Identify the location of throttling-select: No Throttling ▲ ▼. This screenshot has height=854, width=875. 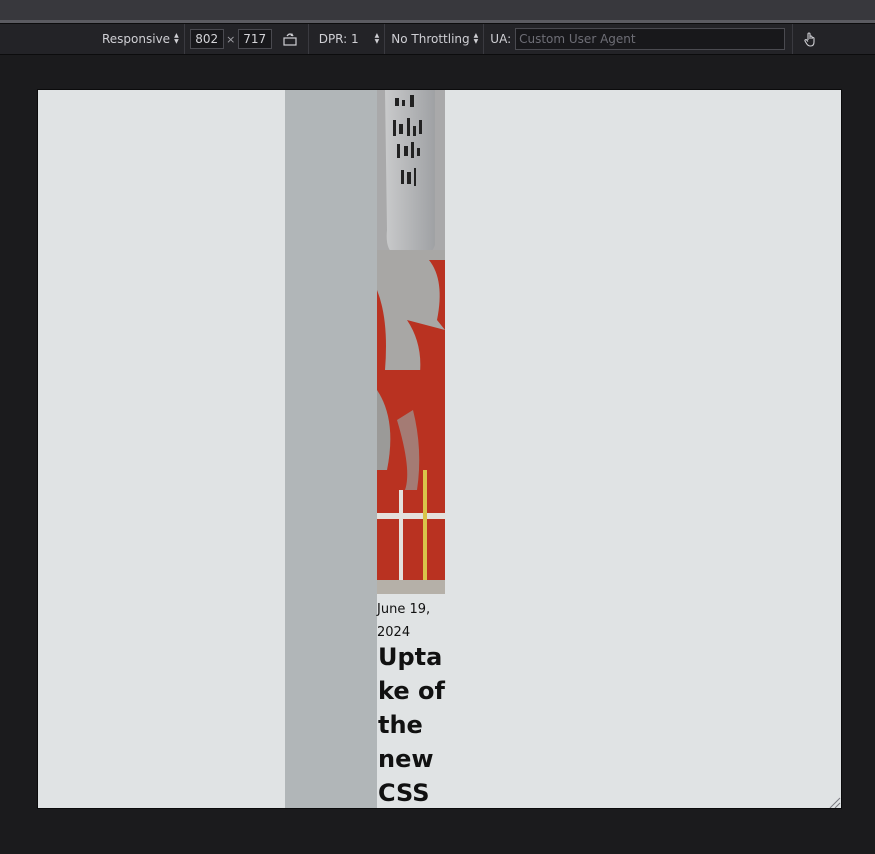
(434, 39).